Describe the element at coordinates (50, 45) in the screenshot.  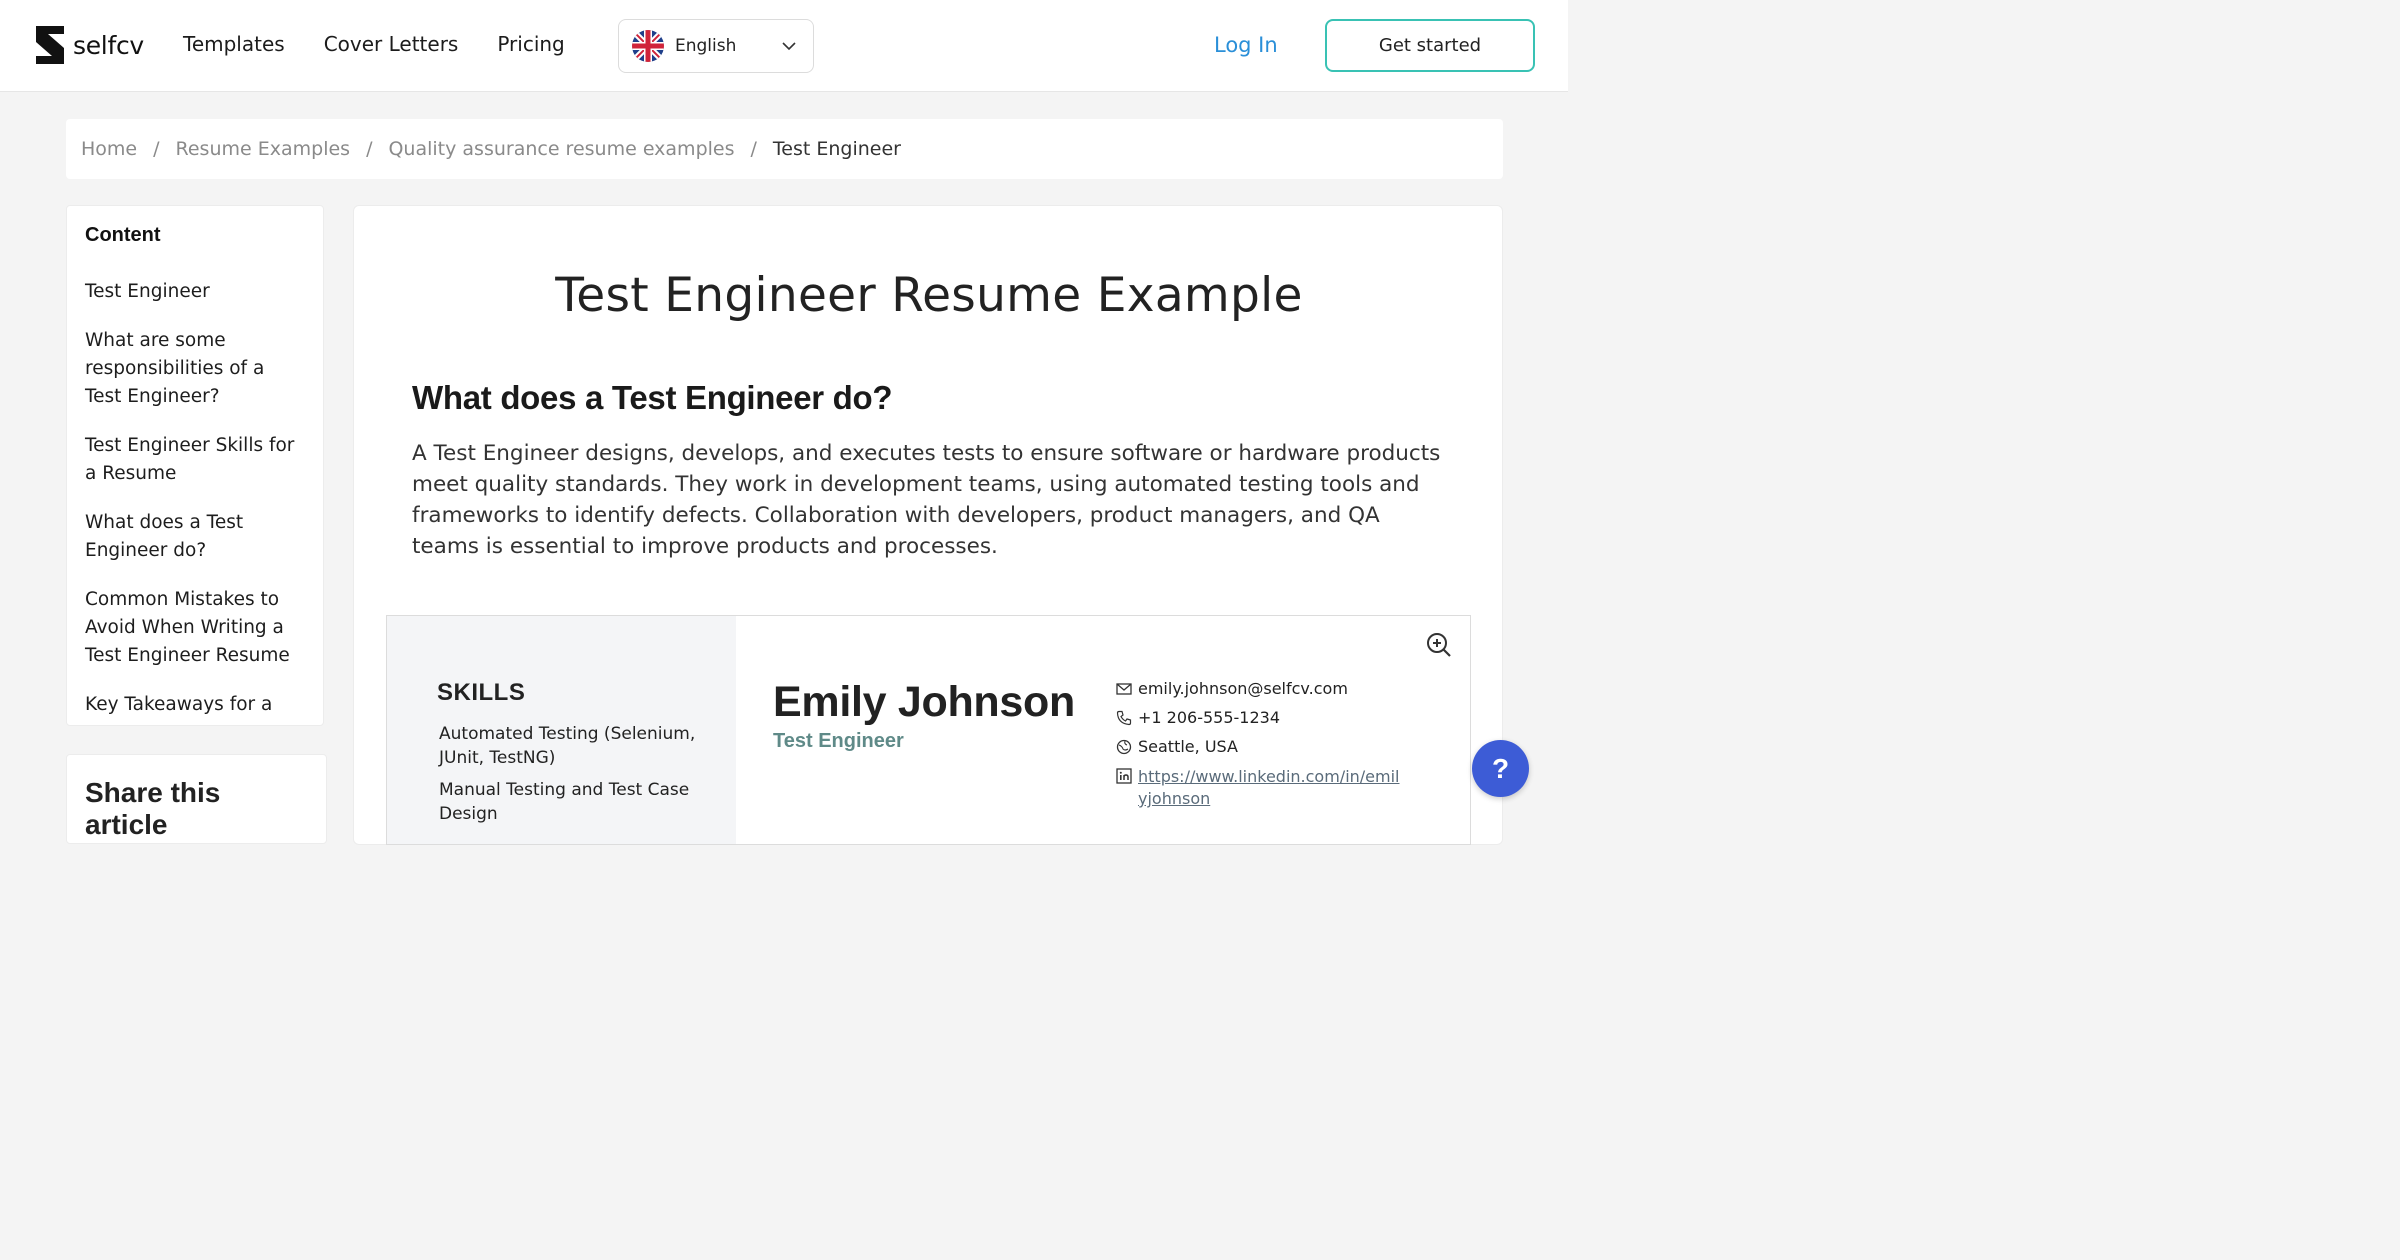
I see `selfcv-logo-icon` at that location.